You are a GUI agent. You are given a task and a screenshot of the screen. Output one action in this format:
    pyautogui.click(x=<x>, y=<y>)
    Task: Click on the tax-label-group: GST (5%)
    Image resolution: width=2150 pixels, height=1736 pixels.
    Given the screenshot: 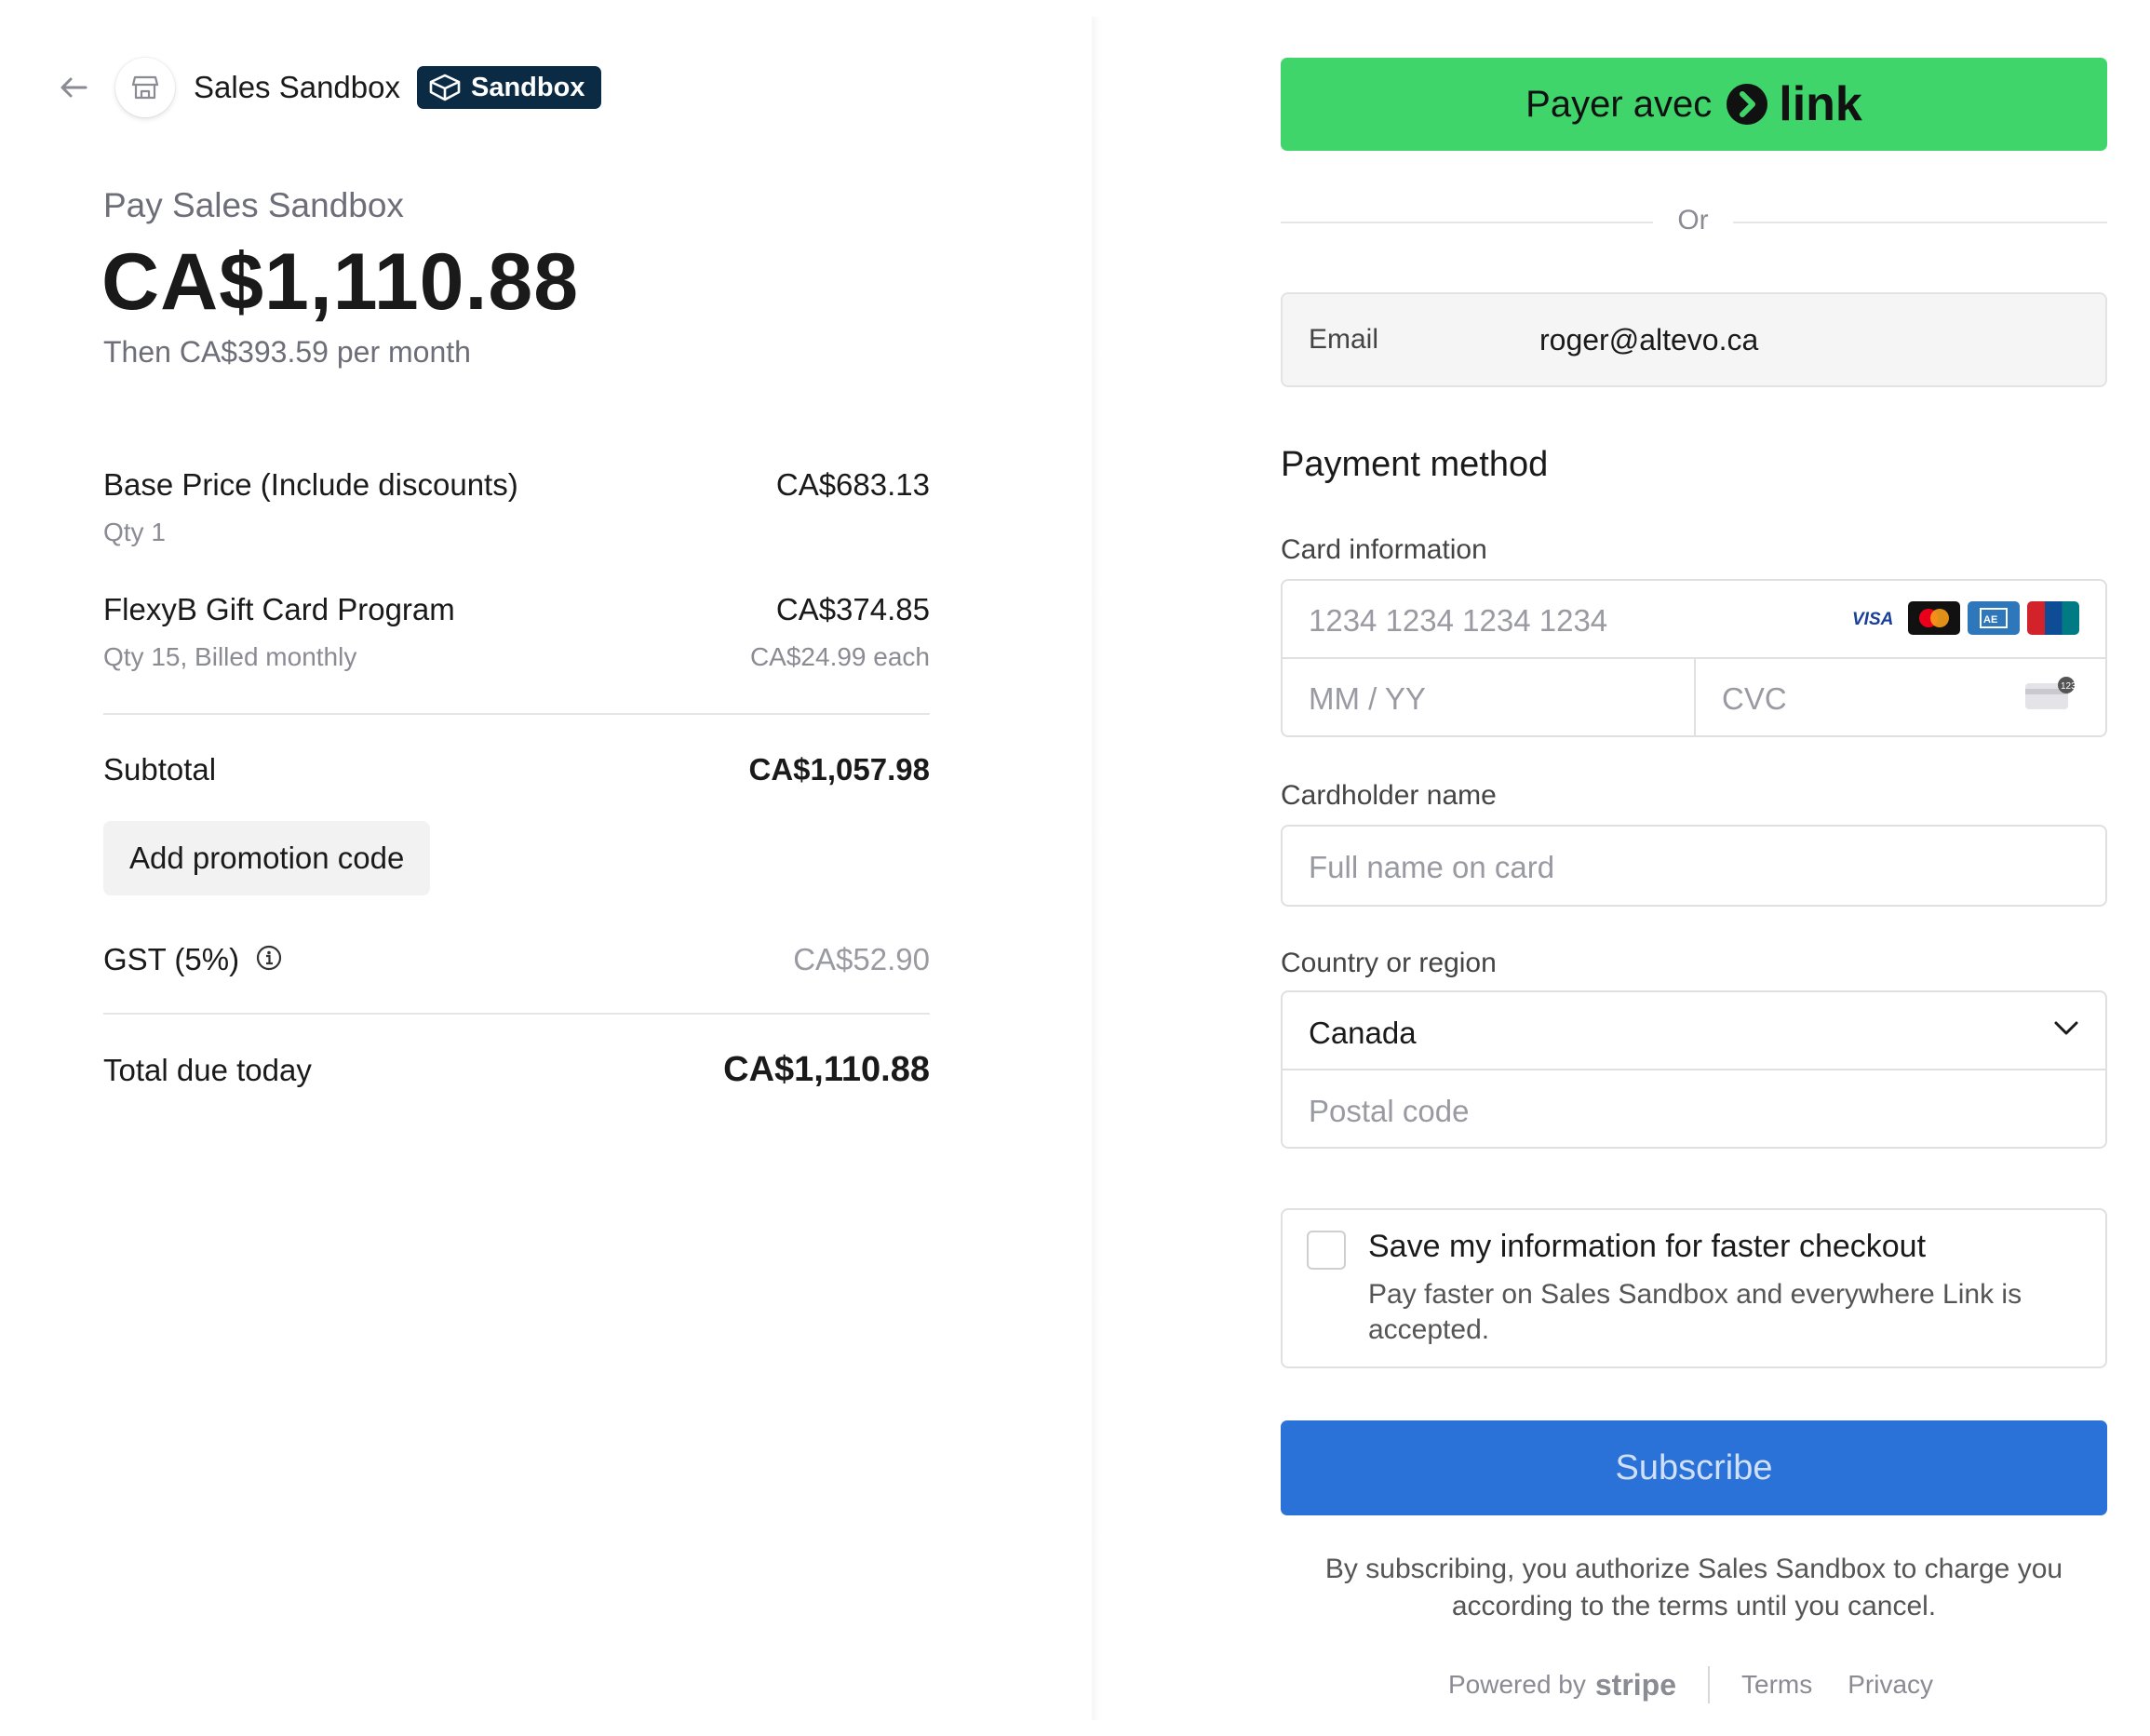 What is the action you would take?
    pyautogui.click(x=193, y=961)
    